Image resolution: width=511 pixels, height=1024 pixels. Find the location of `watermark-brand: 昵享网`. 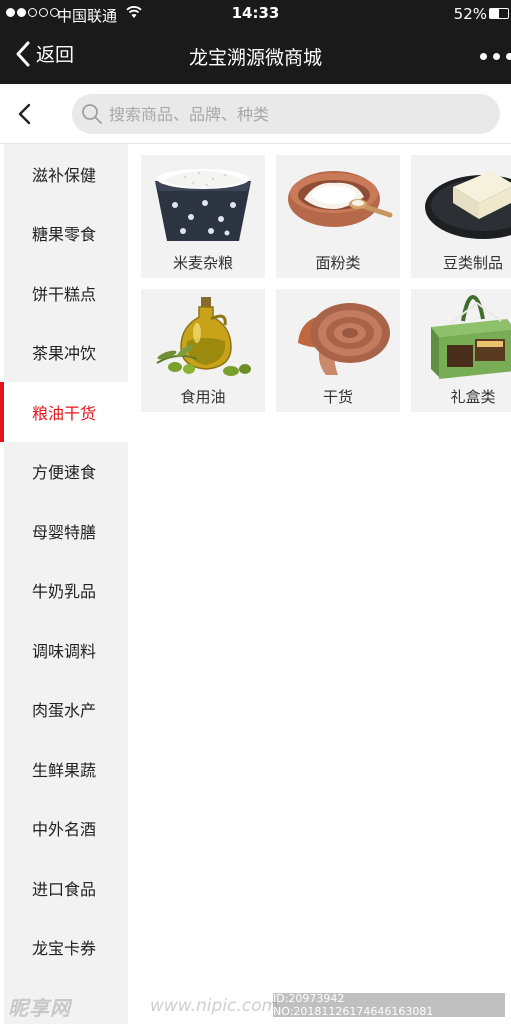

watermark-brand: 昵享网 is located at coordinates (39, 1008).